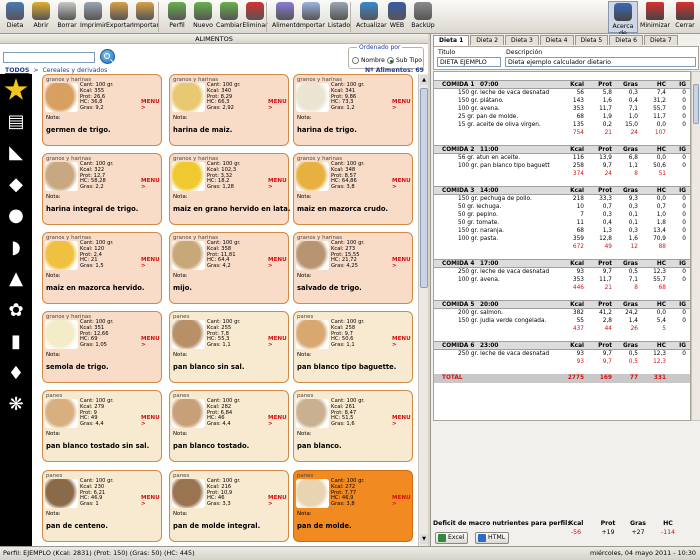 This screenshot has width=700, height=560. Describe the element at coordinates (424, 188) in the screenshot. I see `scrollbar-thumb` at that location.